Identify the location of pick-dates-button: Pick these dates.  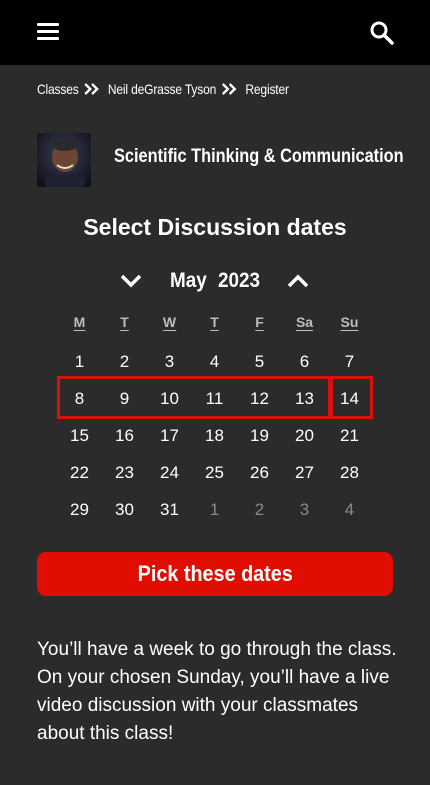
(215, 574).